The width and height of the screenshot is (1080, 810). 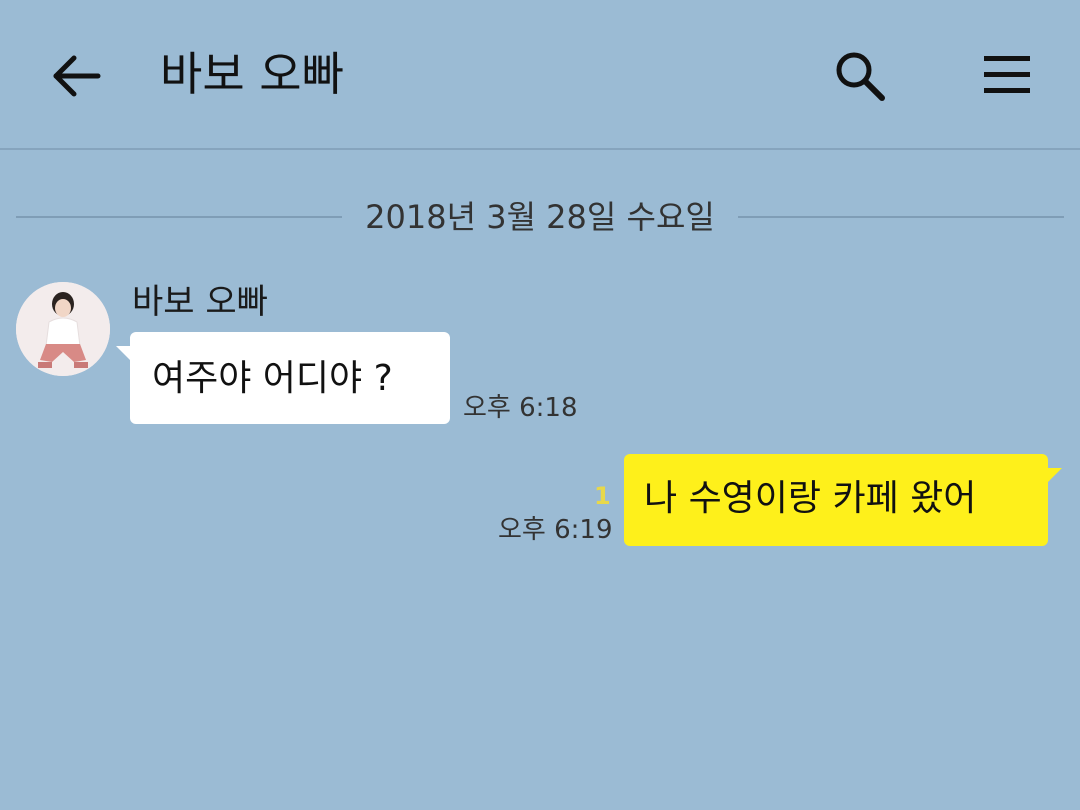 I want to click on sender-avatar, so click(x=63, y=329).